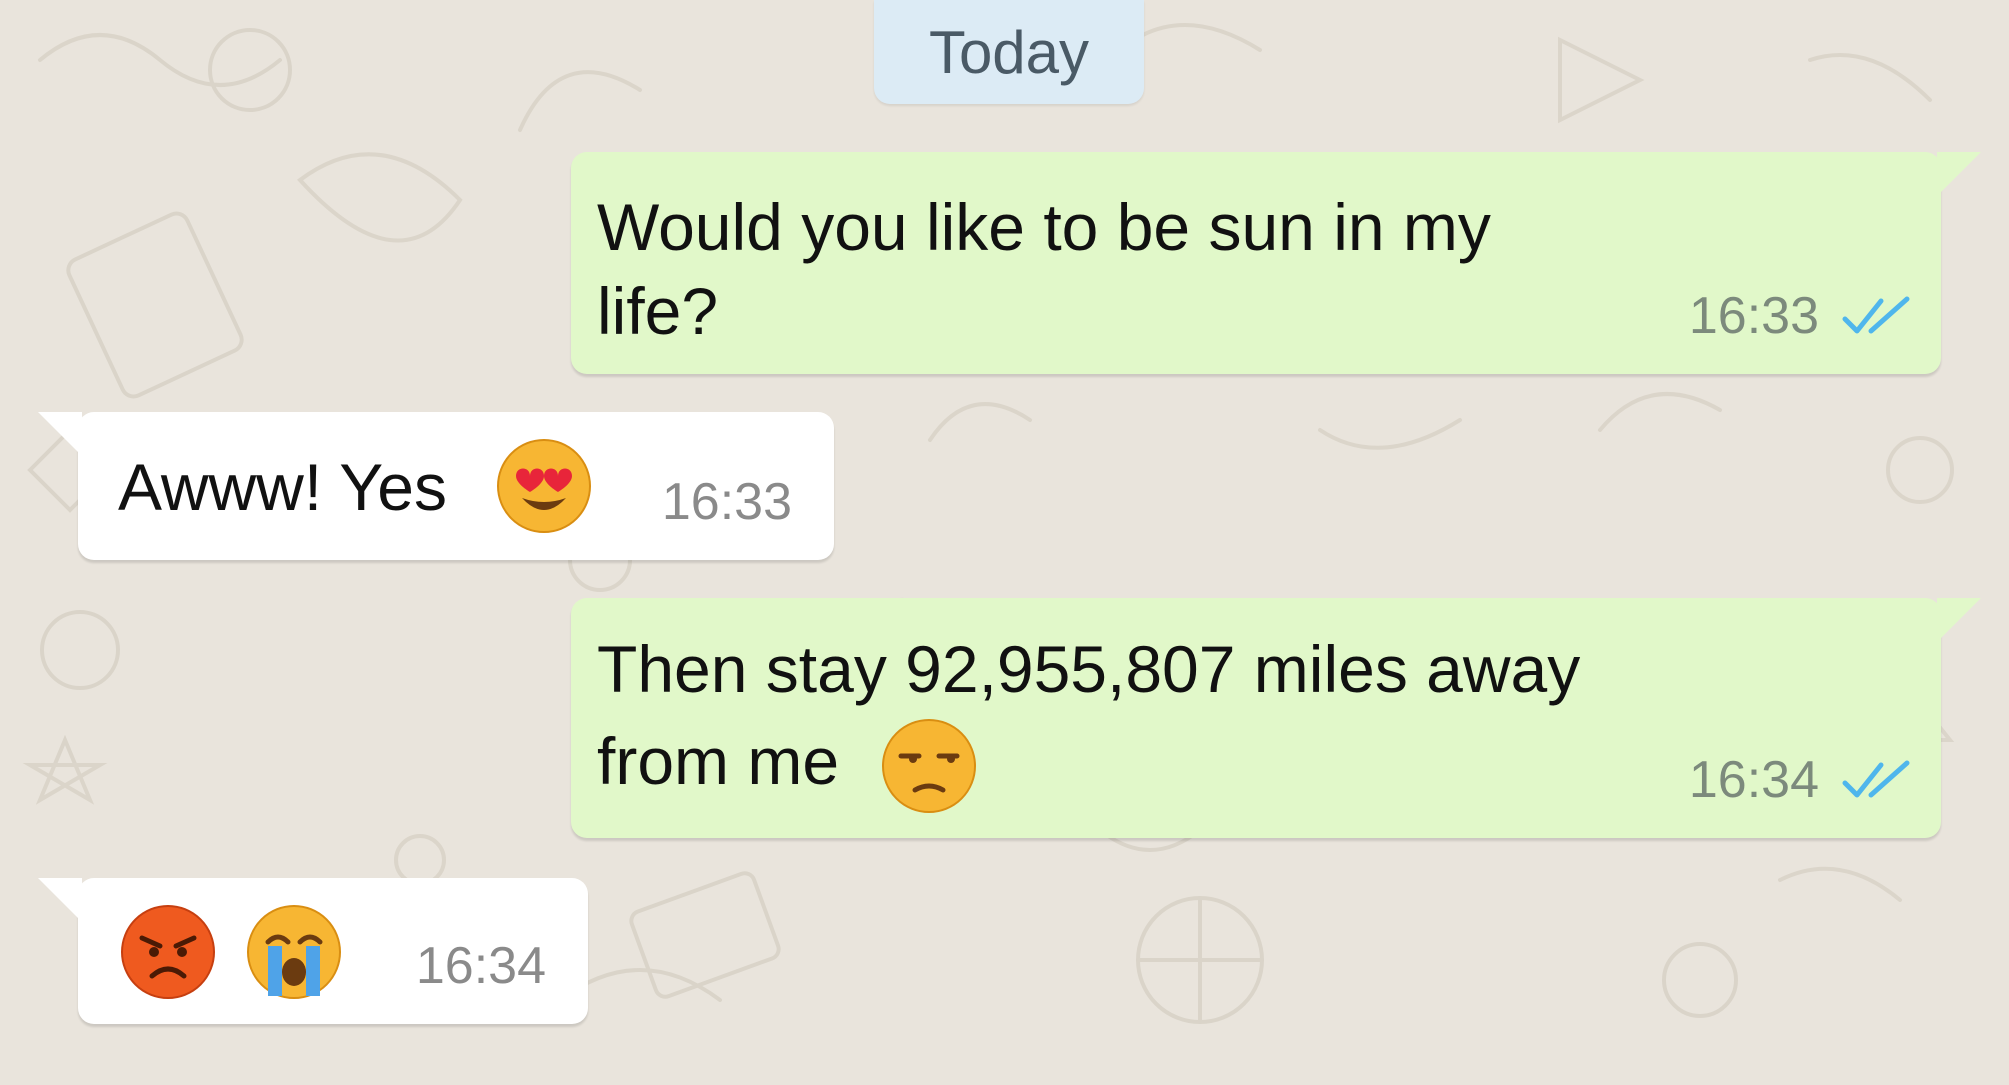 This screenshot has height=1085, width=2009. Describe the element at coordinates (294, 952) in the screenshot. I see `loudly-crying-face-emoji` at that location.